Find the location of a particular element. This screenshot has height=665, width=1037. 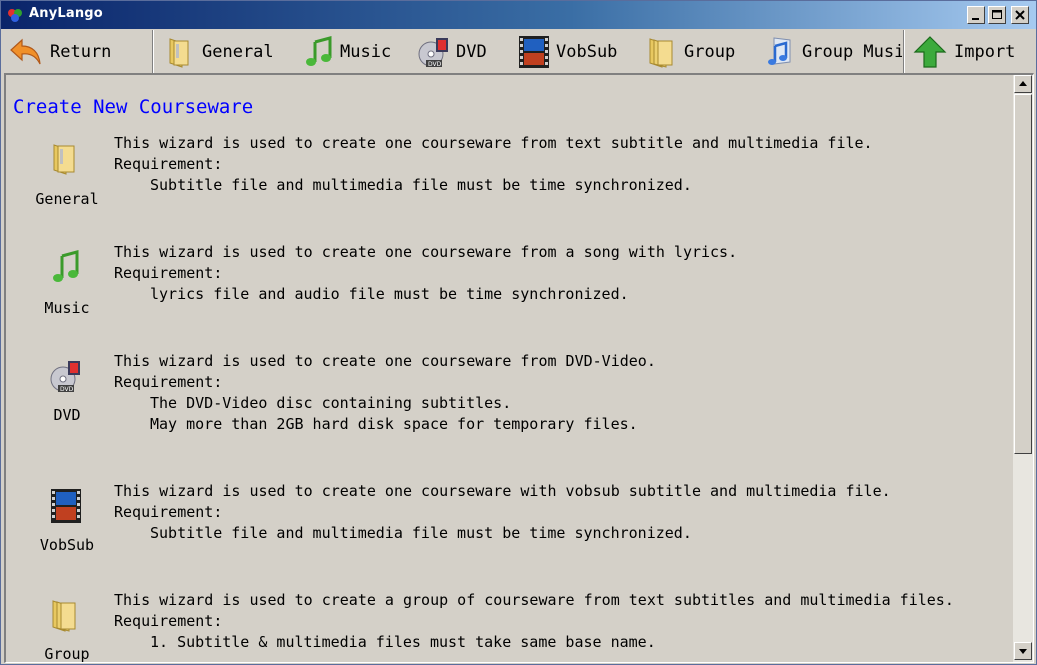

music-button: Music is located at coordinates (352, 51).